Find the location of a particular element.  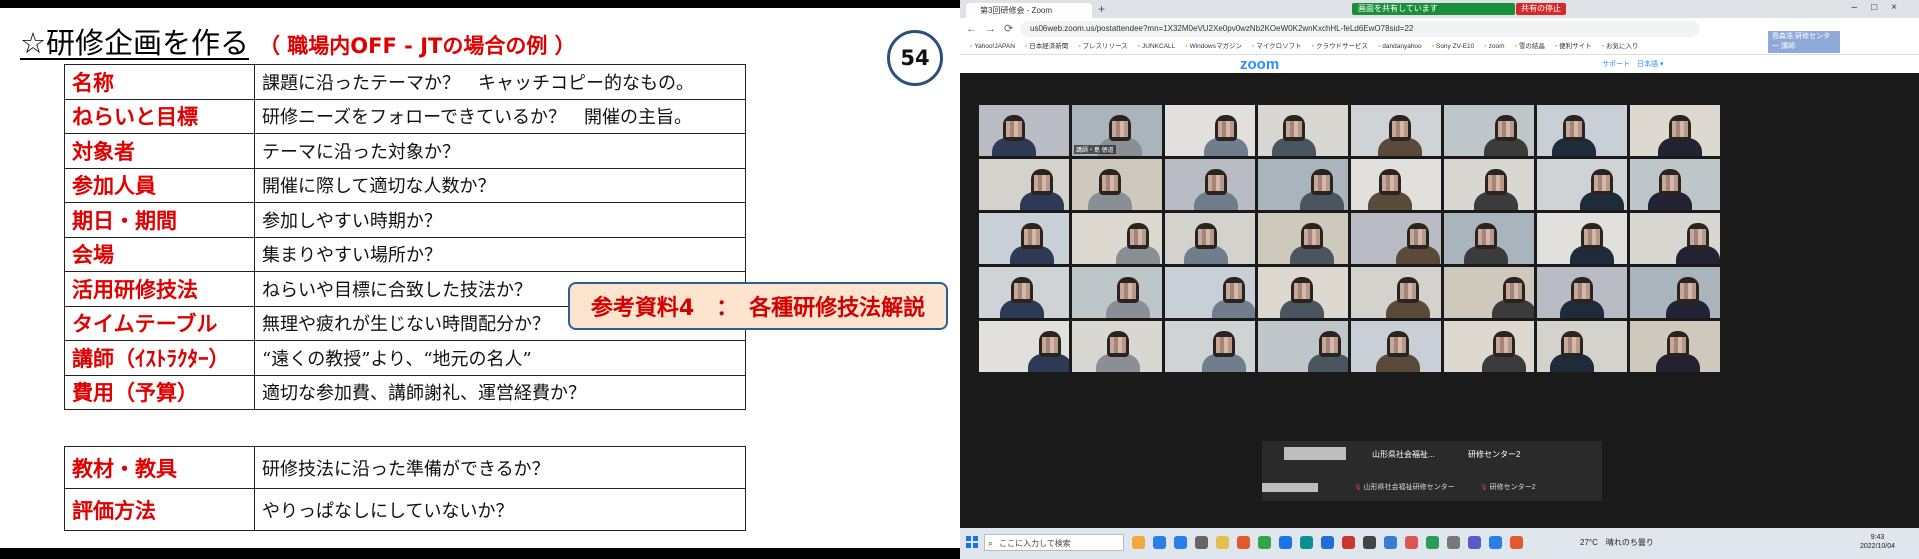

windows-taskbar: ここに入力して検索 27°C 晴れのち曇り 9:43 2022/10/04 is located at coordinates (1439, 543).